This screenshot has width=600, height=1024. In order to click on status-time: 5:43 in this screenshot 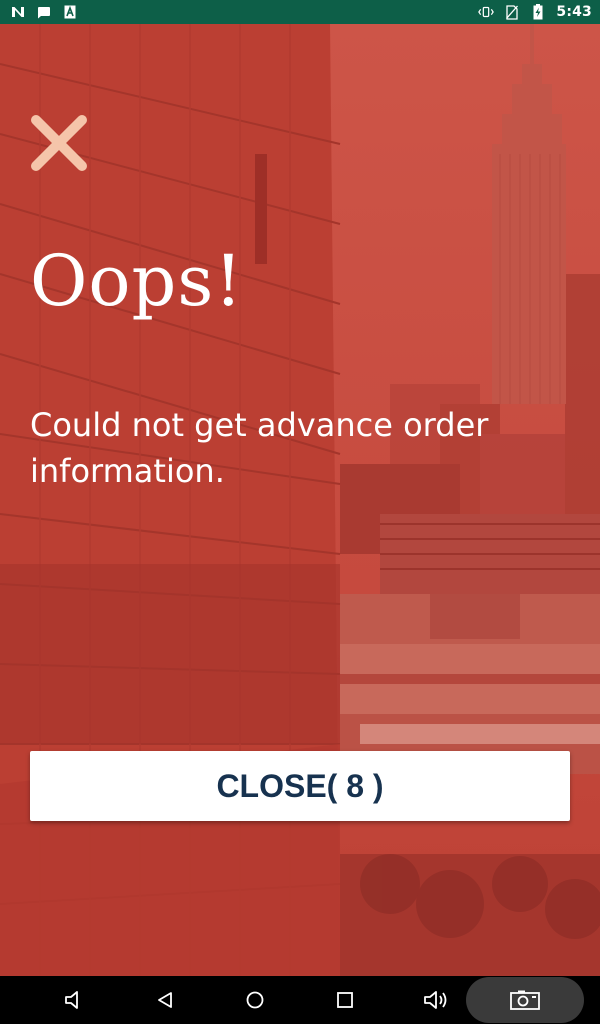, I will do `click(574, 12)`.